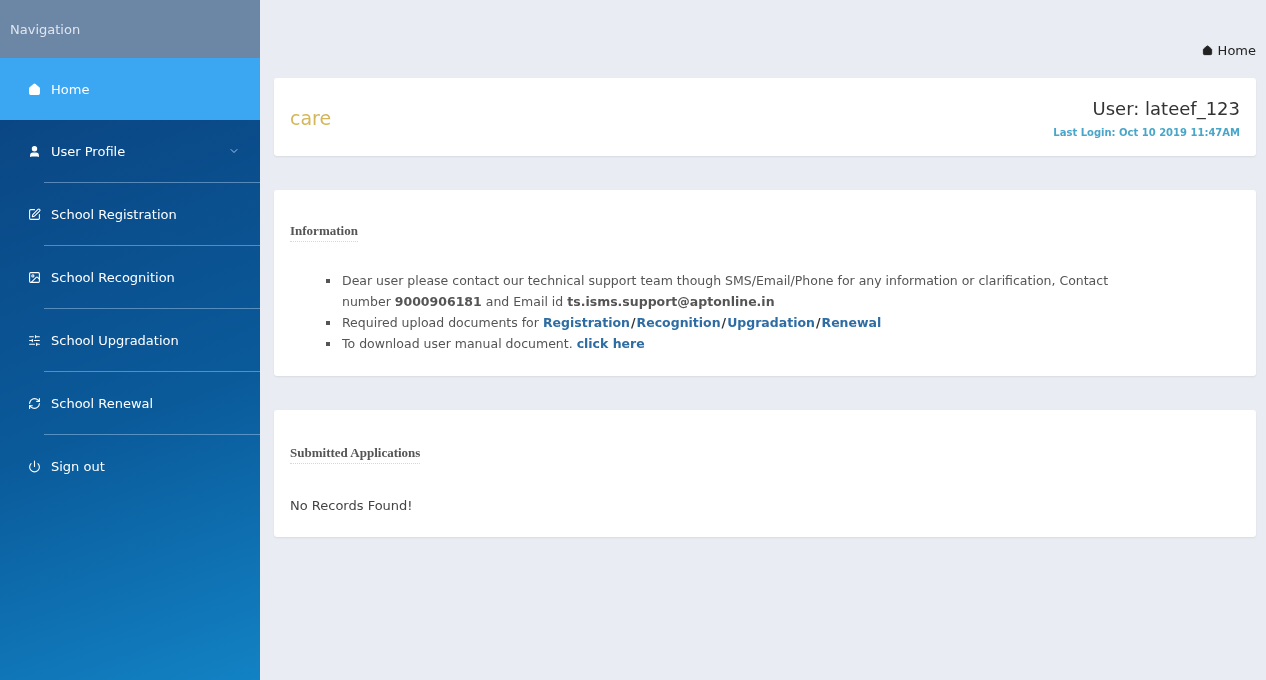 The width and height of the screenshot is (1266, 680). Describe the element at coordinates (130, 214) in the screenshot. I see `nav-item: School Registration` at that location.